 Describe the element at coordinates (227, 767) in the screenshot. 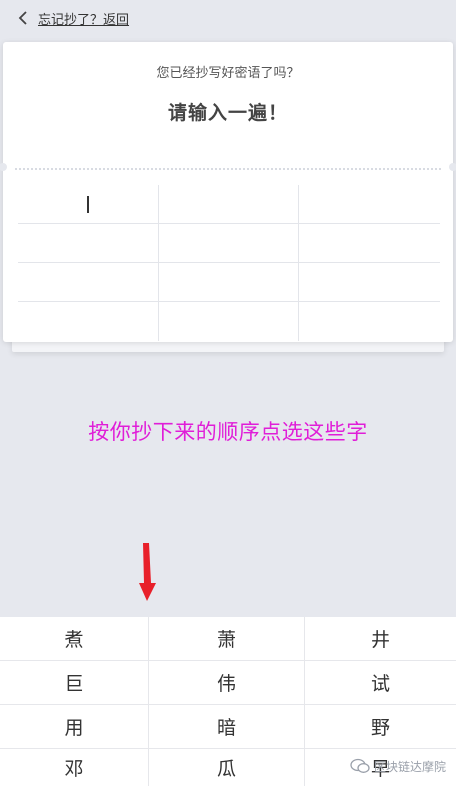

I see `keypad-key: 瓜` at that location.